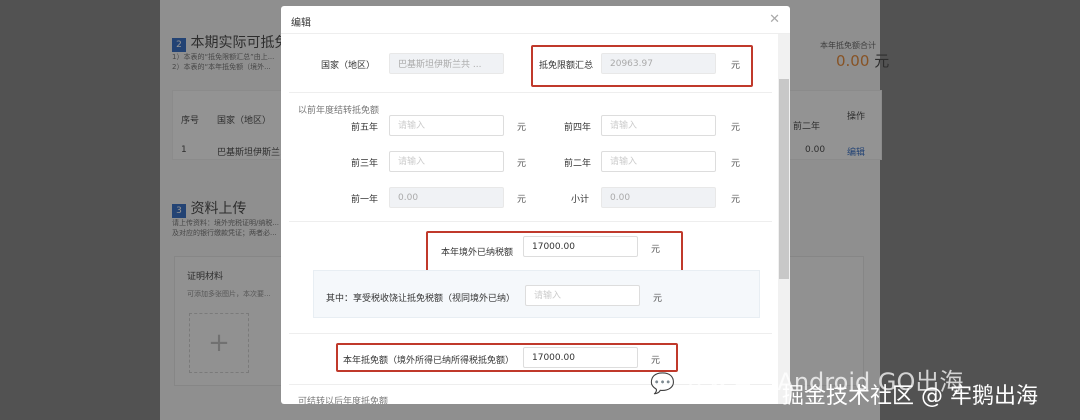 The width and height of the screenshot is (1080, 420). I want to click on subtotal-field, so click(658, 197).